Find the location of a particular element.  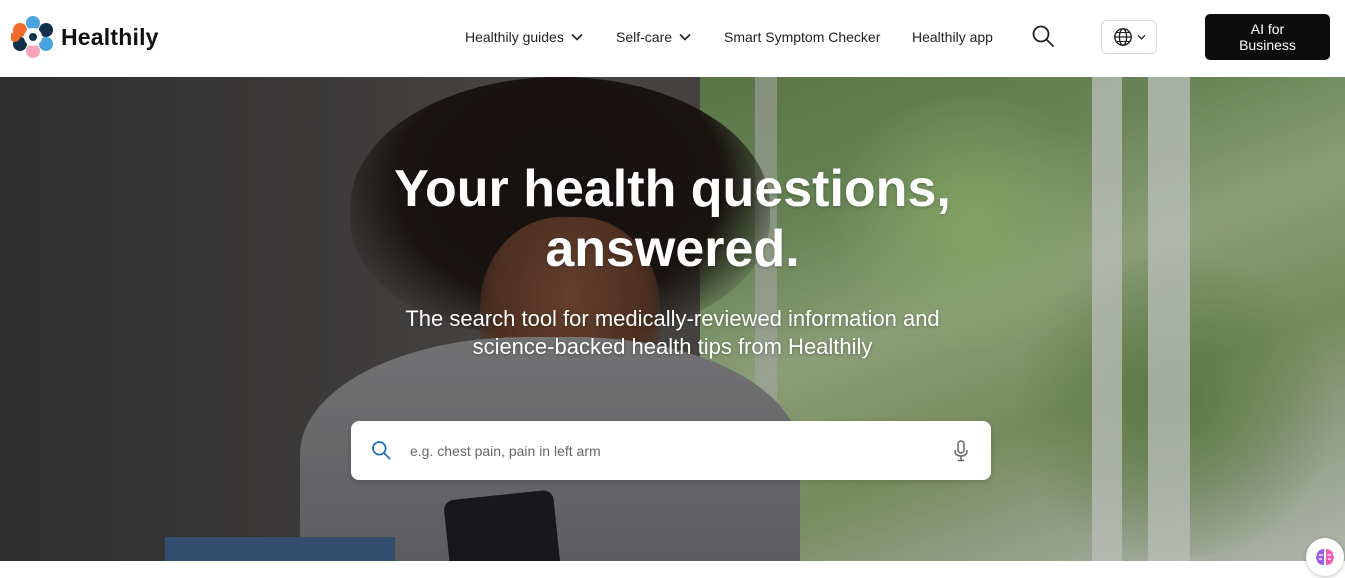

cta-line-2: Business is located at coordinates (1267, 45).